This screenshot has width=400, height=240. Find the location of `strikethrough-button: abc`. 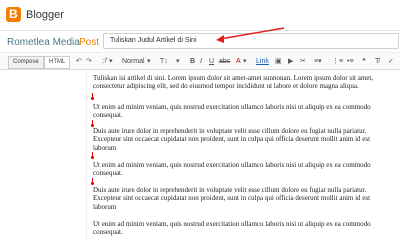

strikethrough-button: abc is located at coordinates (224, 61).